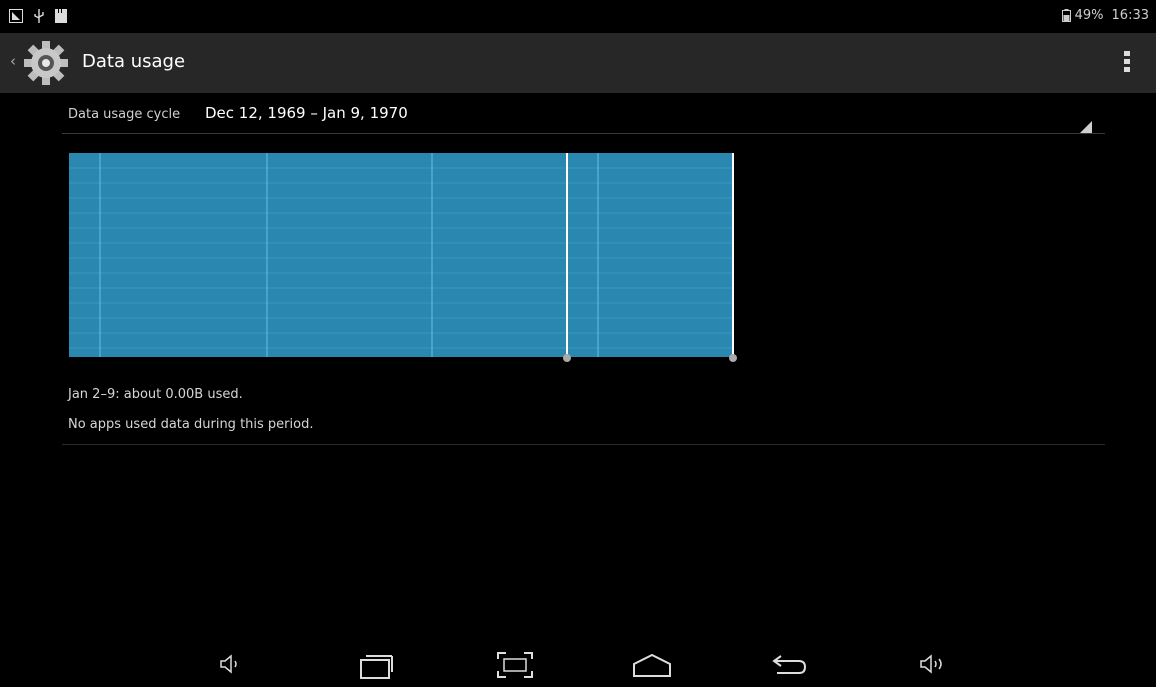  What do you see at coordinates (61, 16) in the screenshot?
I see `sd-card-icon` at bounding box center [61, 16].